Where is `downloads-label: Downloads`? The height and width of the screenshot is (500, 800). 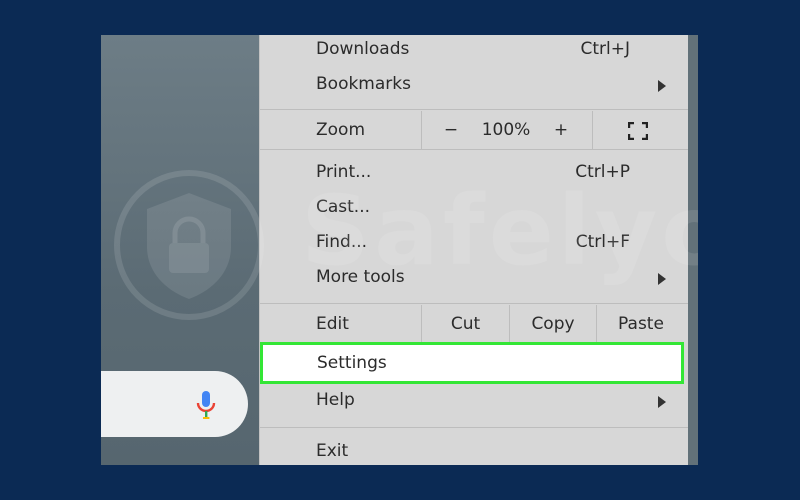 downloads-label: Downloads is located at coordinates (363, 49).